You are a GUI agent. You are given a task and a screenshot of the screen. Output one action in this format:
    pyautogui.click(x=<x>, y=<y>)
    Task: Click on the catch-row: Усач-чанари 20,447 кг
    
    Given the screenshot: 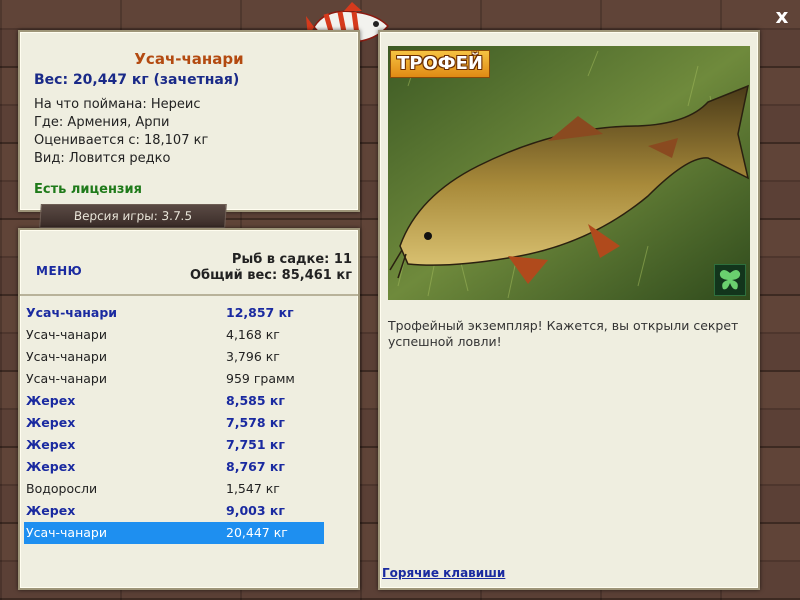 What is the action you would take?
    pyautogui.click(x=174, y=533)
    